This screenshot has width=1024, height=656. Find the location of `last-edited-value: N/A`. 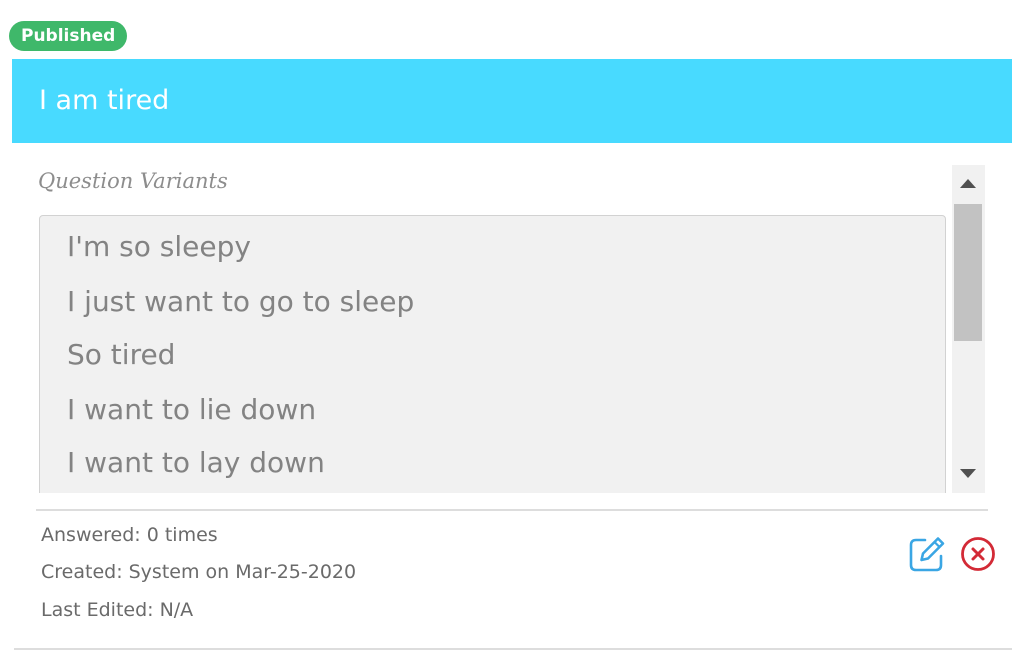

last-edited-value: N/A is located at coordinates (176, 610).